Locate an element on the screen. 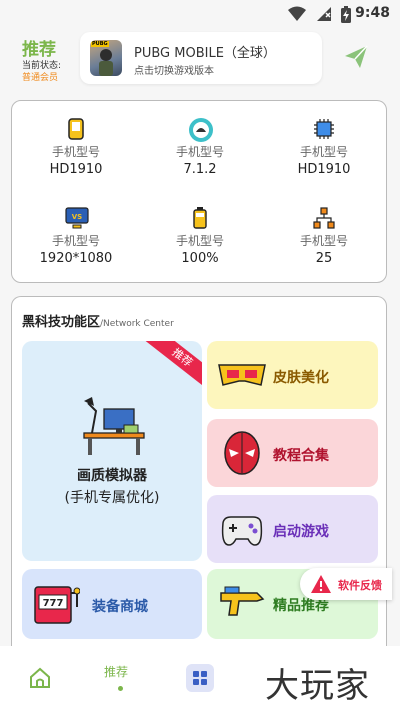 The width and height of the screenshot is (400, 711). info-value: 25 is located at coordinates (324, 258).